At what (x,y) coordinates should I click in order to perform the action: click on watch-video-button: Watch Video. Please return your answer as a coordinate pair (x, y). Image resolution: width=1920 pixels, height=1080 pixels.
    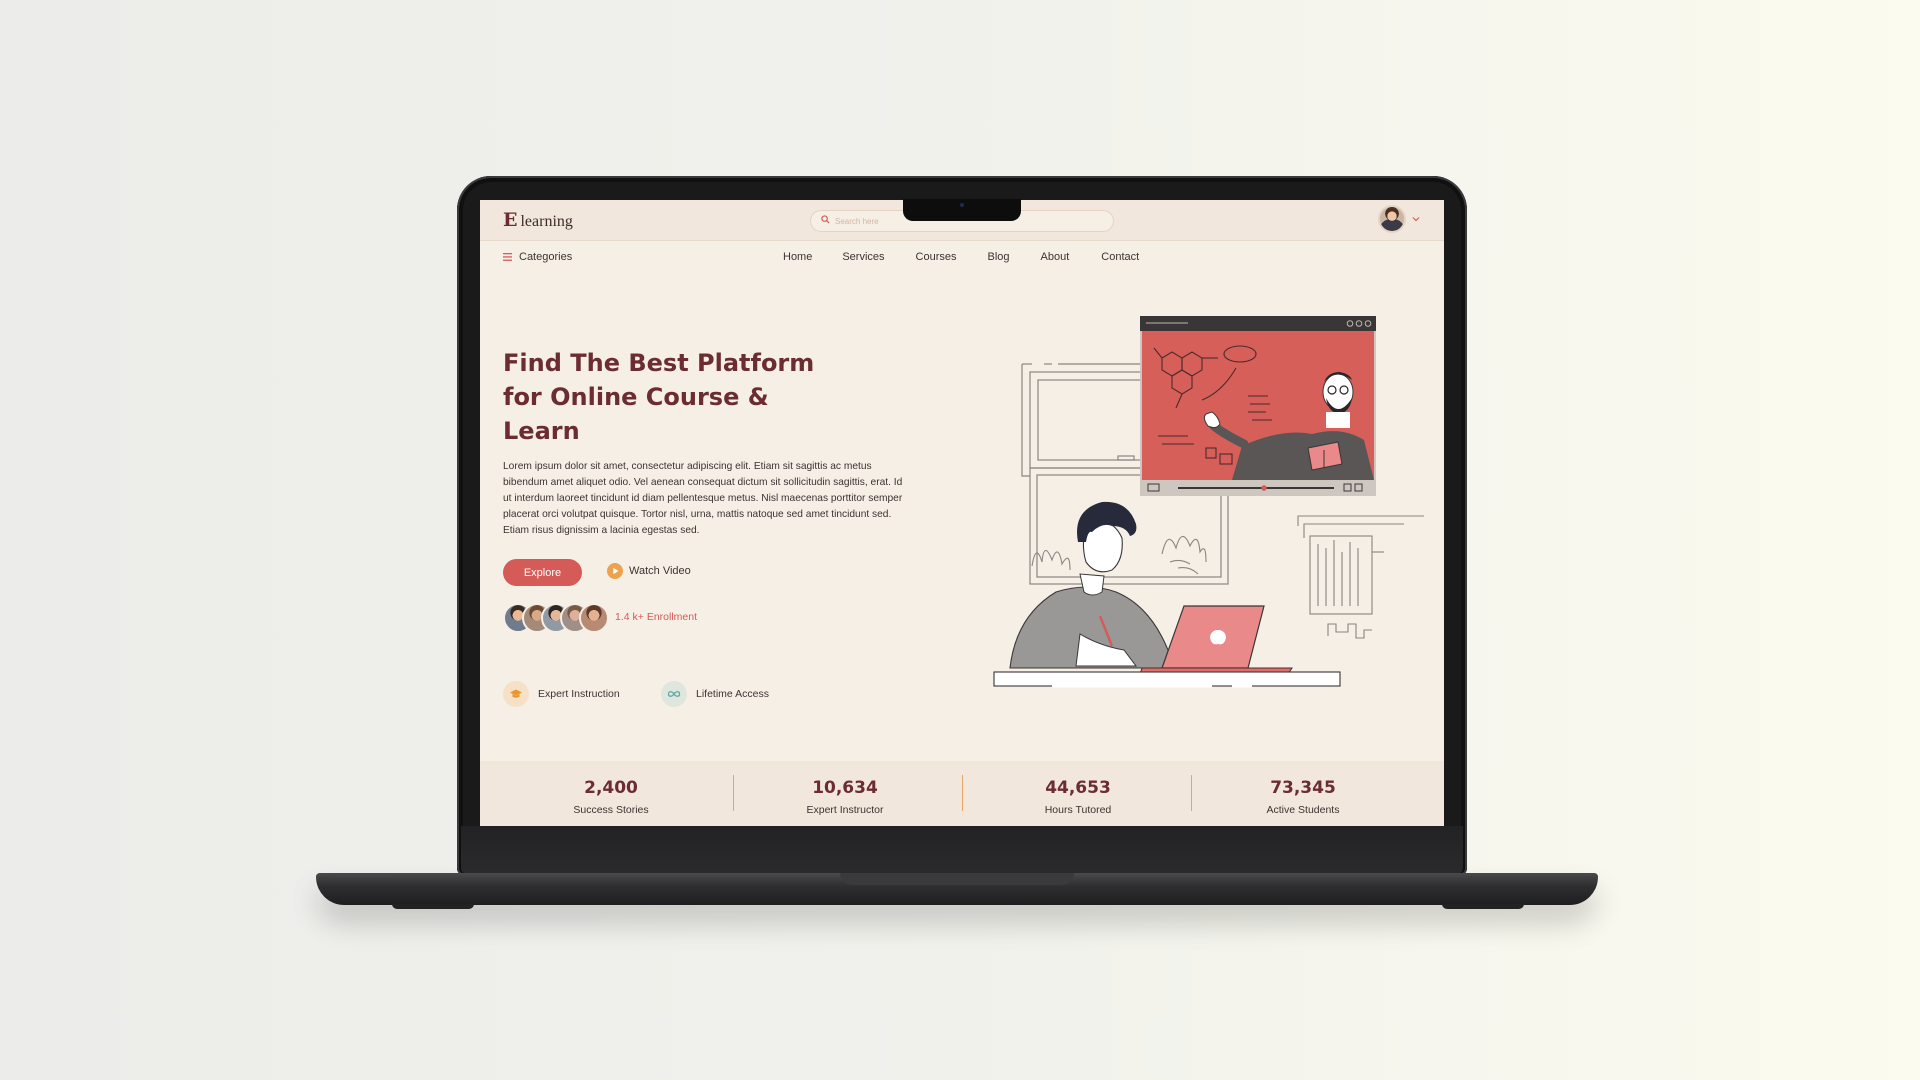
    Looking at the image, I should click on (649, 571).